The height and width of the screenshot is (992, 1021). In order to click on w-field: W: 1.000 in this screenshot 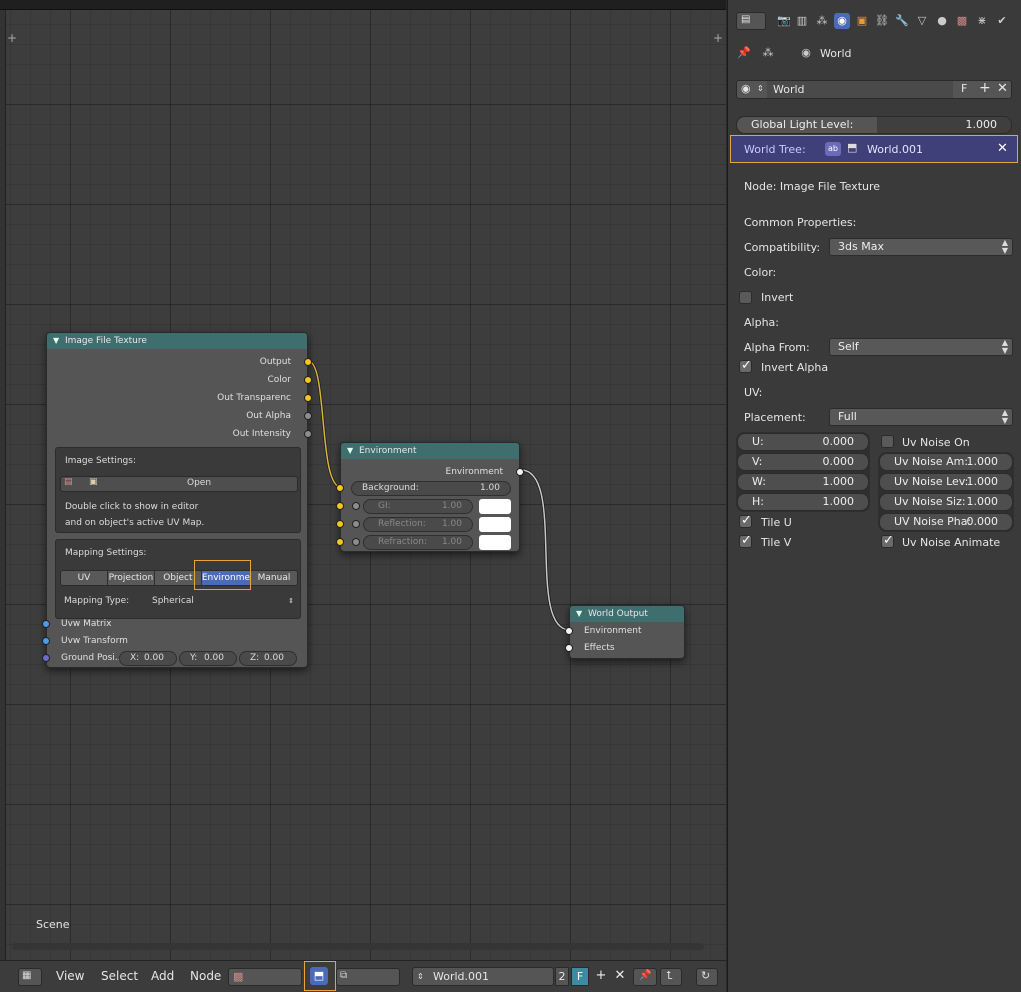, I will do `click(803, 482)`.